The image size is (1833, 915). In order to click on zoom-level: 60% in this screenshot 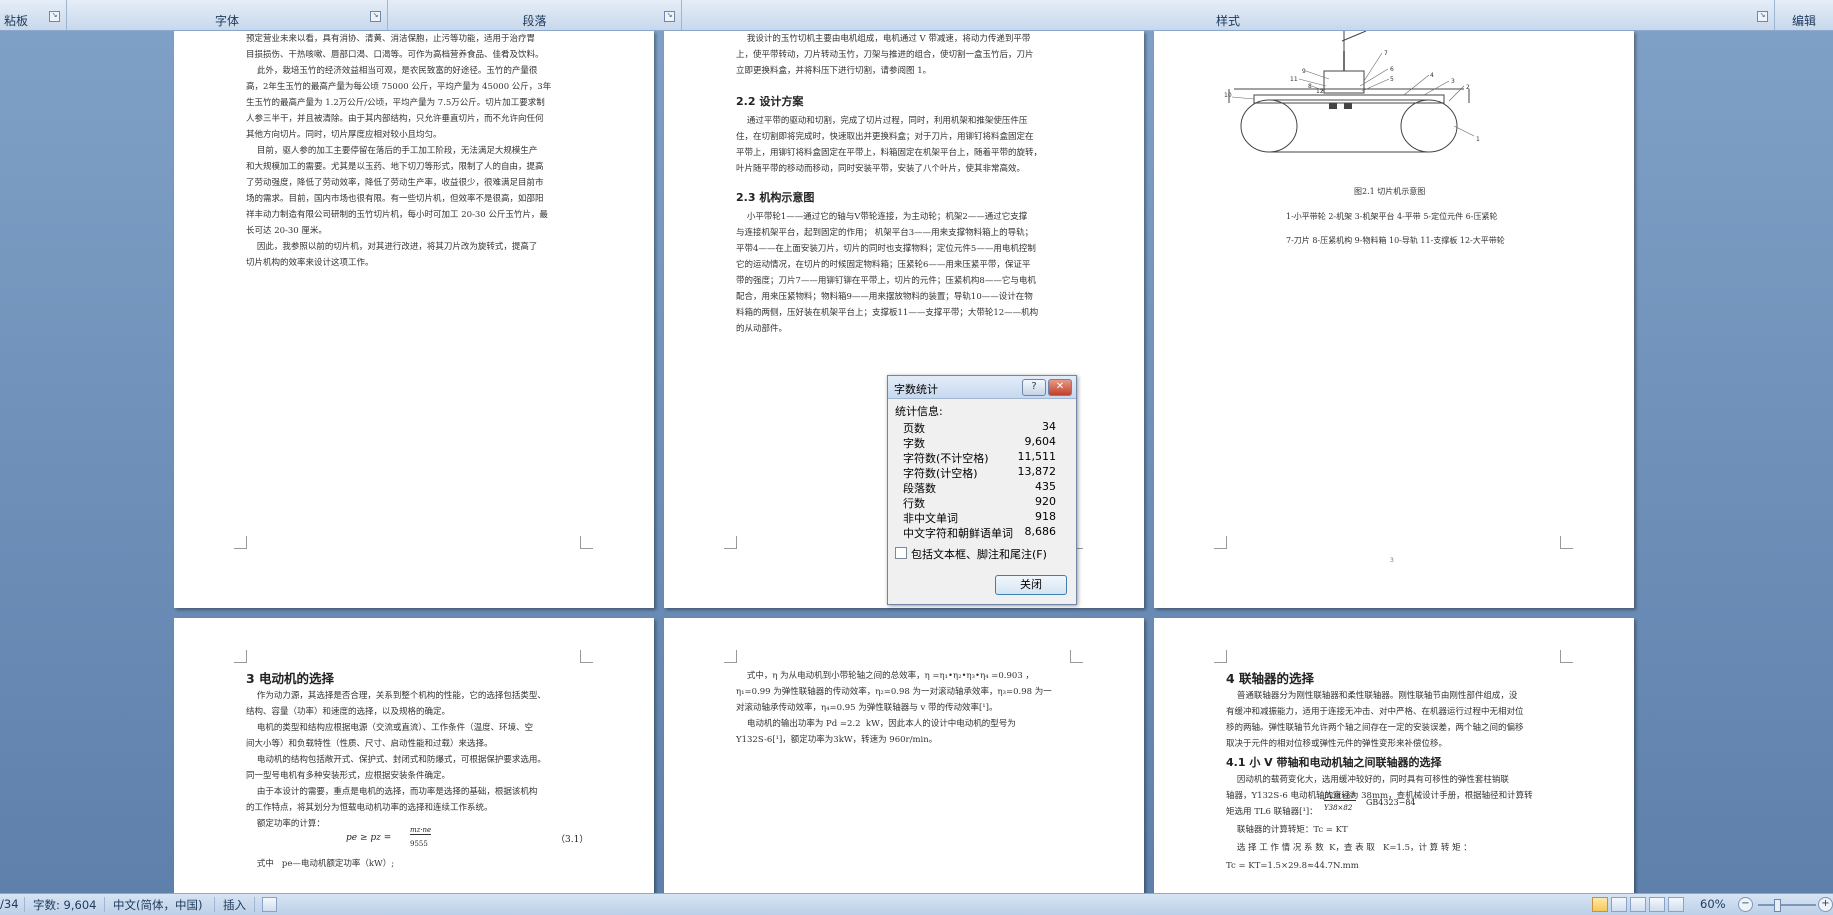, I will do `click(1713, 904)`.